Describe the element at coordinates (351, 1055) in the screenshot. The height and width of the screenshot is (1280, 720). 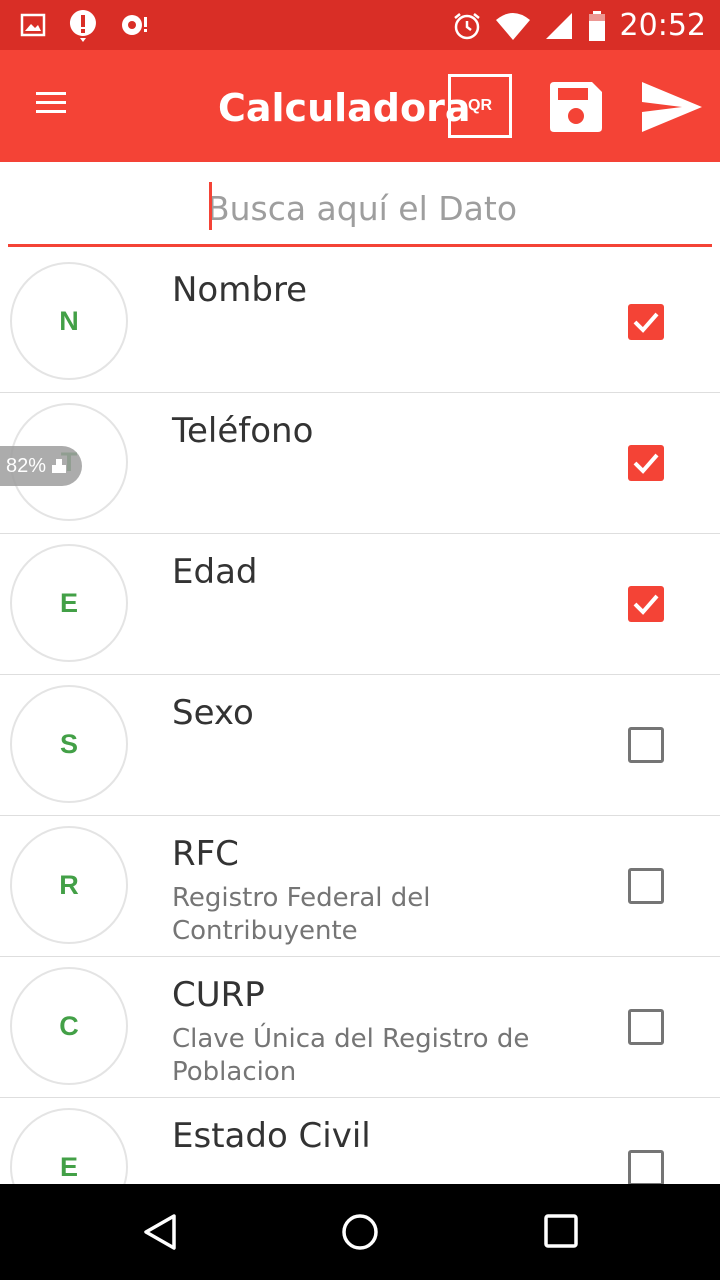
I see `item-subtitle: Clave Única del Registro de Poblacion` at that location.